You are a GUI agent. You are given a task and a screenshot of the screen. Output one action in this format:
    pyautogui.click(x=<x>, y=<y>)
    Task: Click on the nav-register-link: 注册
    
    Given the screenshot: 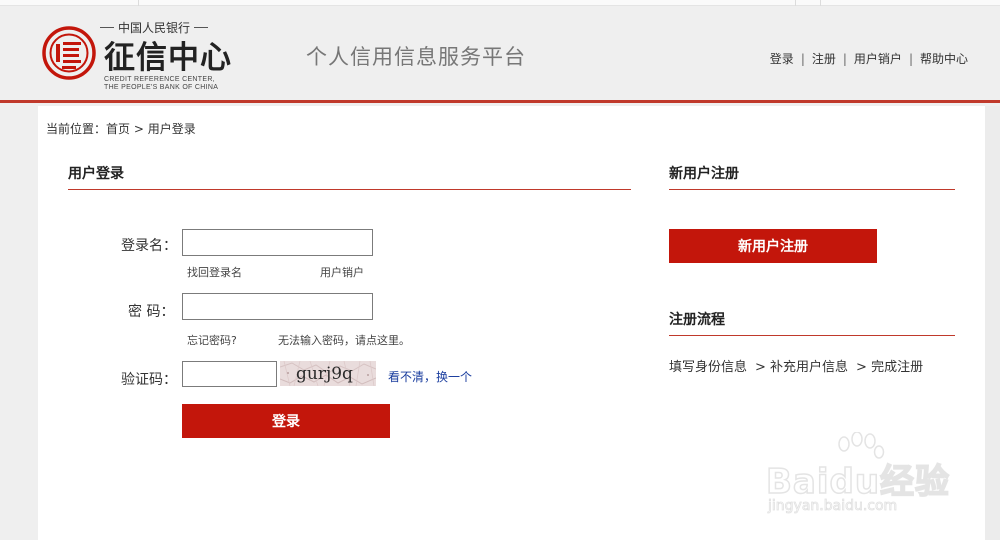 What is the action you would take?
    pyautogui.click(x=824, y=58)
    